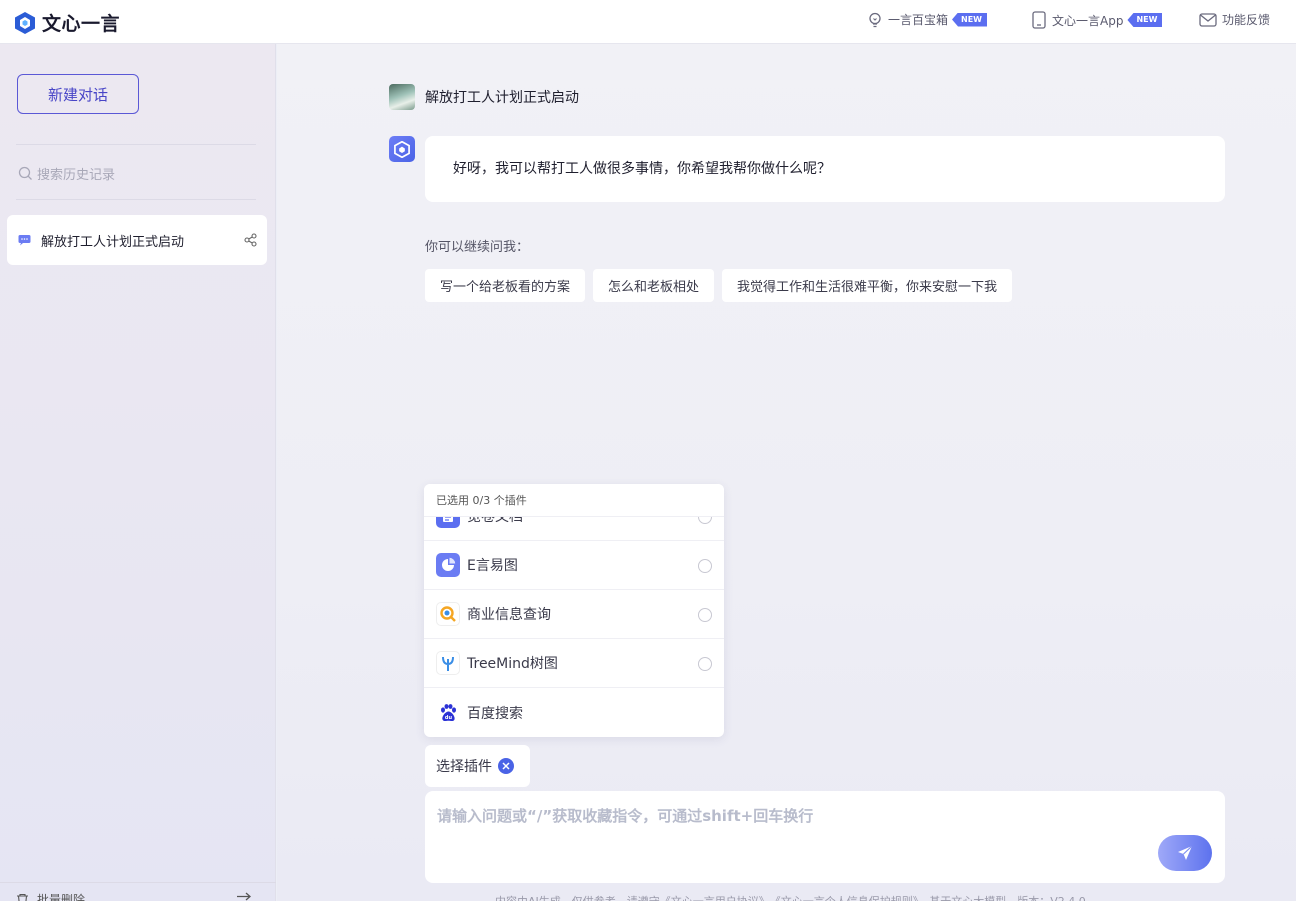  I want to click on user-message-text: 解放打工人计划正式启动, so click(502, 98).